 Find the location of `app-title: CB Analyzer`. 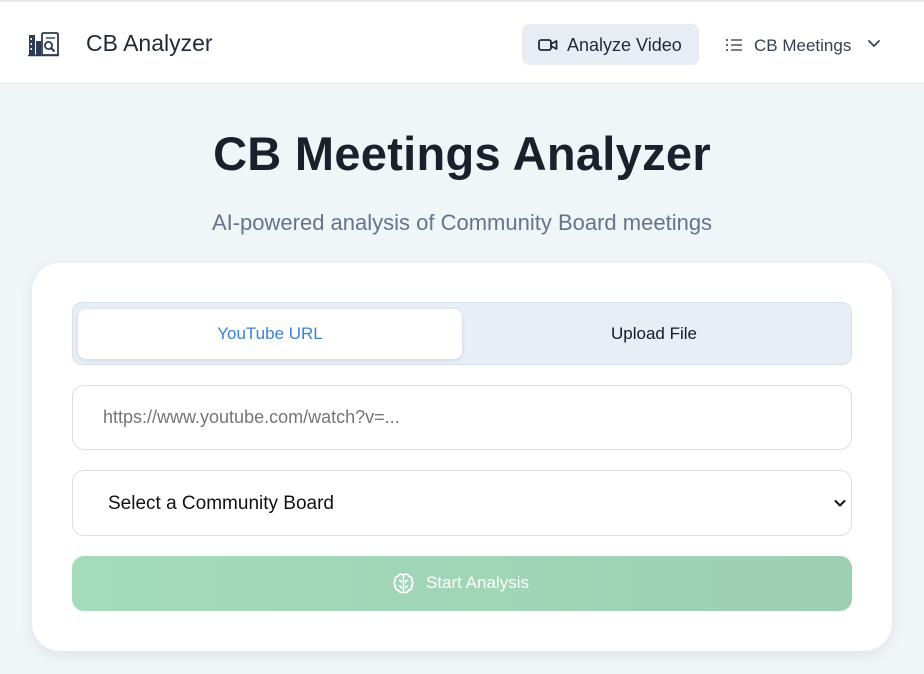

app-title: CB Analyzer is located at coordinates (149, 43).